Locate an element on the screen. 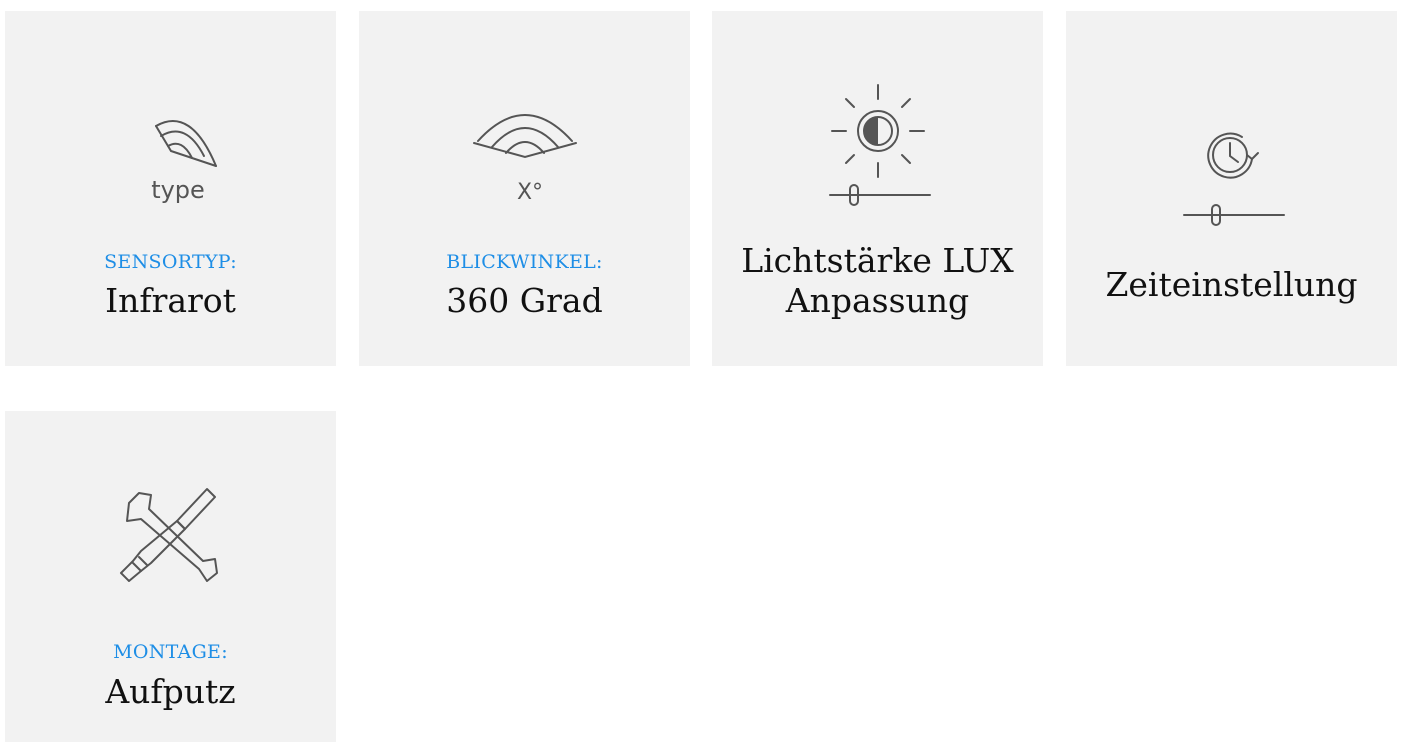  sensor-type-icon: type is located at coordinates (184, 162).